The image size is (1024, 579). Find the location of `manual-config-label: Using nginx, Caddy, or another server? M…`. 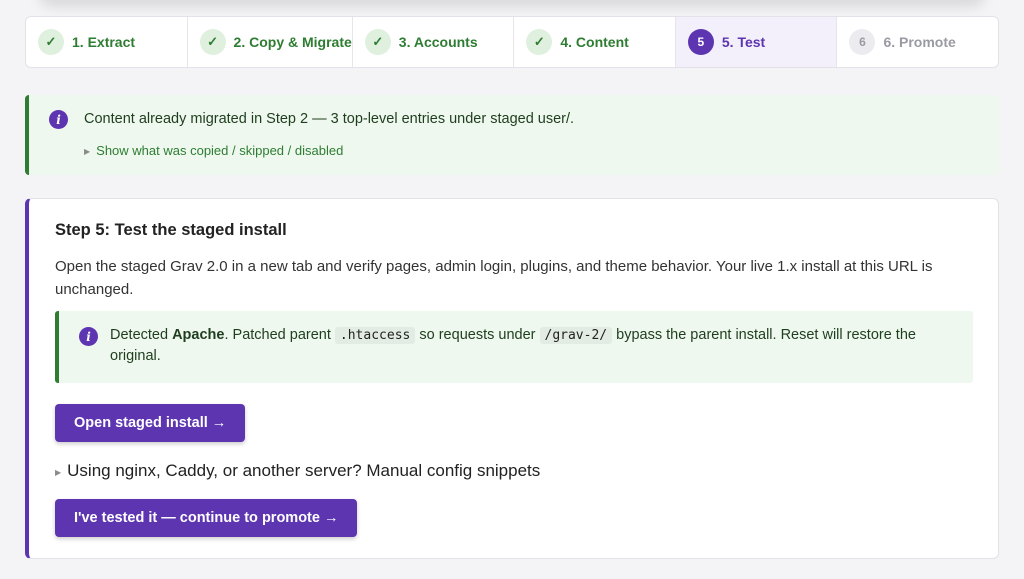

manual-config-label: Using nginx, Caddy, or another server? M… is located at coordinates (304, 470).